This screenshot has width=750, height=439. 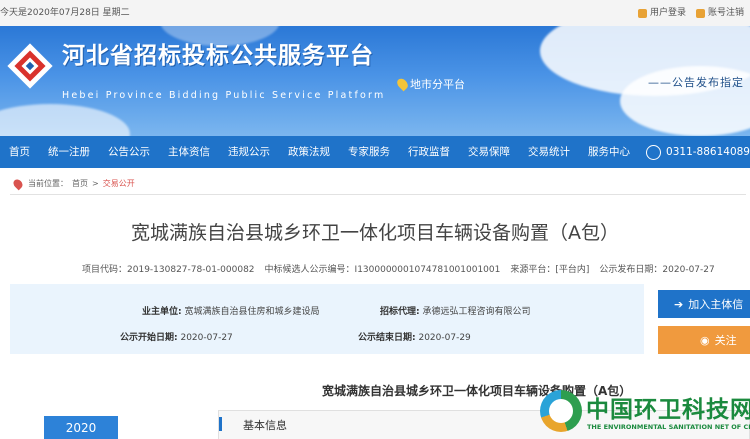 What do you see at coordinates (18, 183) in the screenshot?
I see `location-icon` at bounding box center [18, 183].